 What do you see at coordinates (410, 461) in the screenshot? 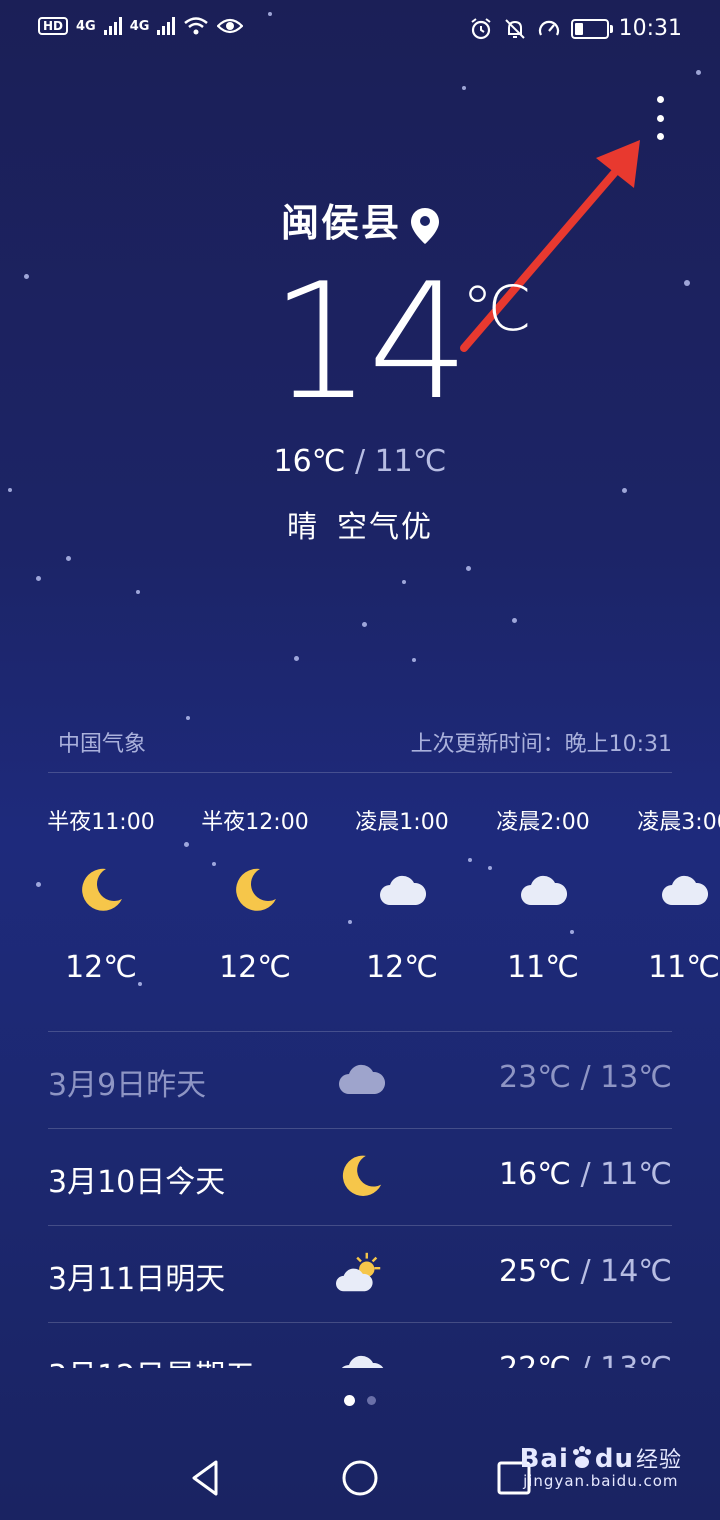
I see `low-temp: 11℃` at bounding box center [410, 461].